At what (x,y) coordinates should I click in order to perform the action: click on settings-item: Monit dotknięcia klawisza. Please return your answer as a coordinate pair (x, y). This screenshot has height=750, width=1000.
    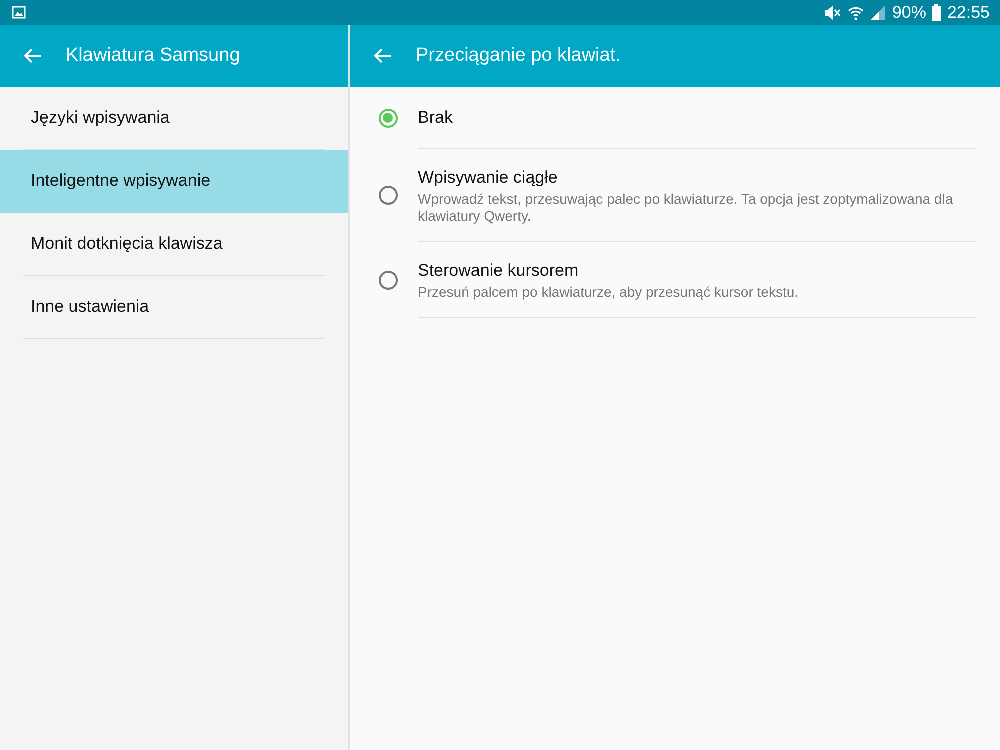
    Looking at the image, I should click on (174, 244).